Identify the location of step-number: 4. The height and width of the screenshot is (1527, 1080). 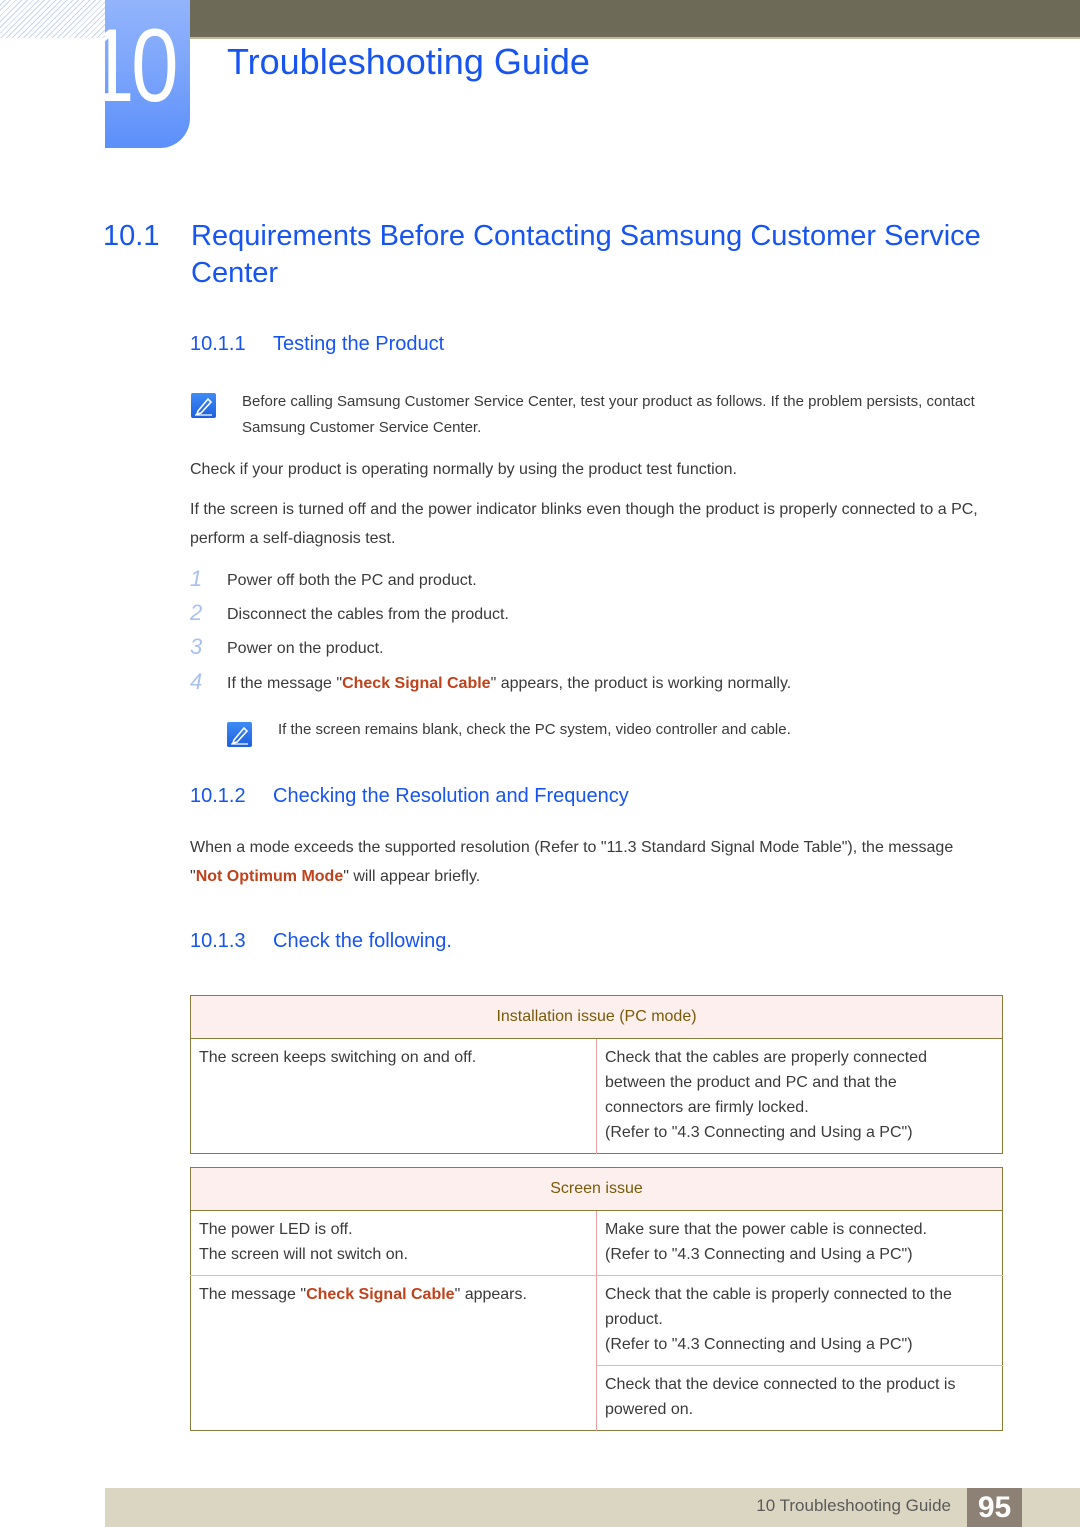
(196, 681).